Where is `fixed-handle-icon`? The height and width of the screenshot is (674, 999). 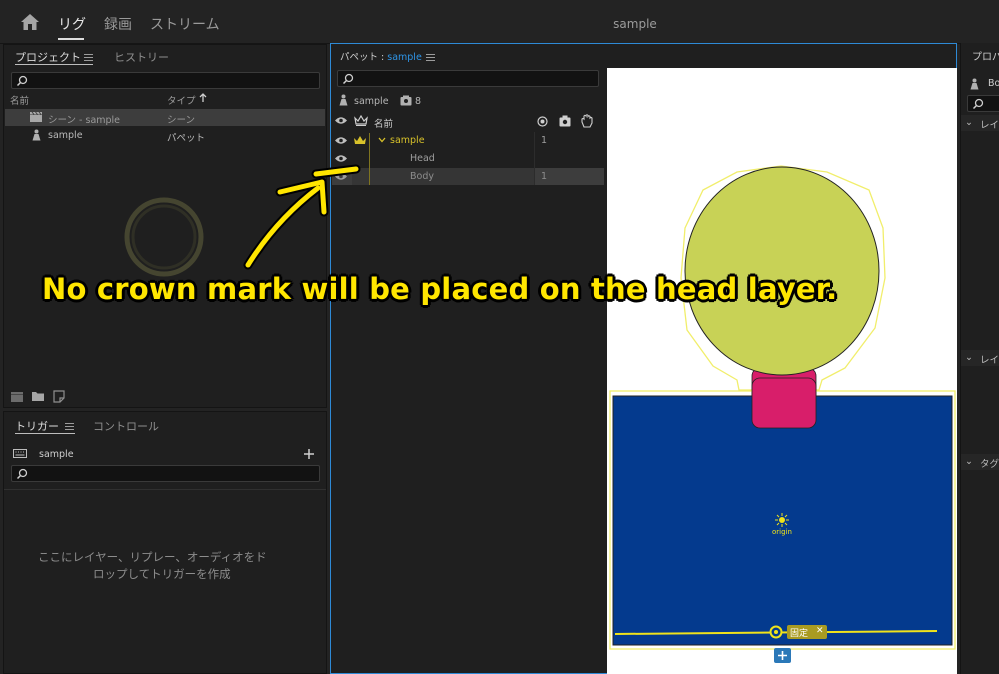
fixed-handle-icon is located at coordinates (776, 632).